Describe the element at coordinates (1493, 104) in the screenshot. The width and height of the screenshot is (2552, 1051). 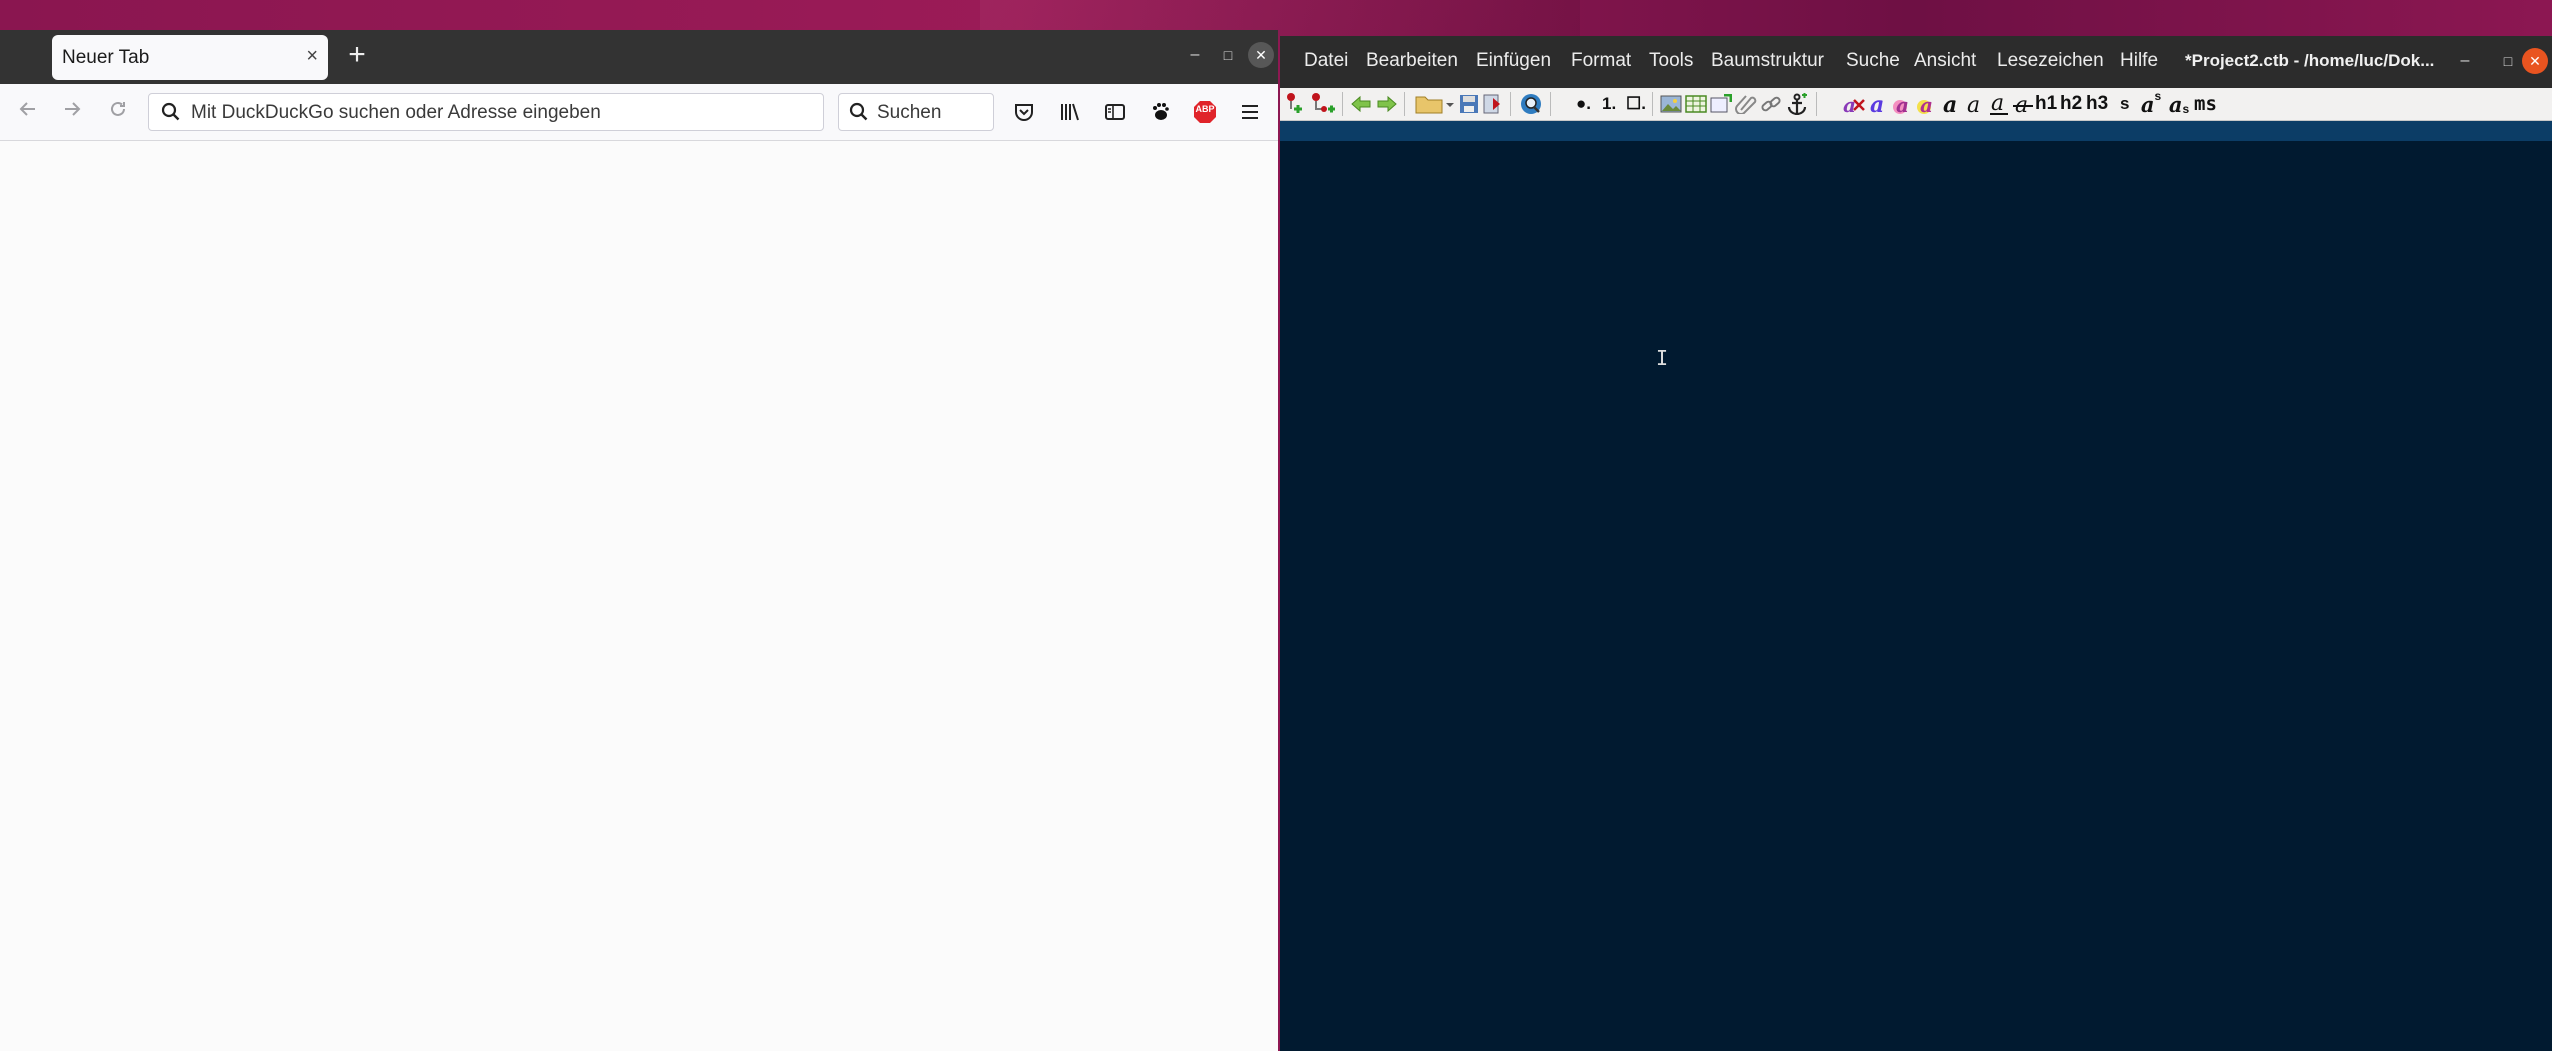
I see `export-button` at that location.